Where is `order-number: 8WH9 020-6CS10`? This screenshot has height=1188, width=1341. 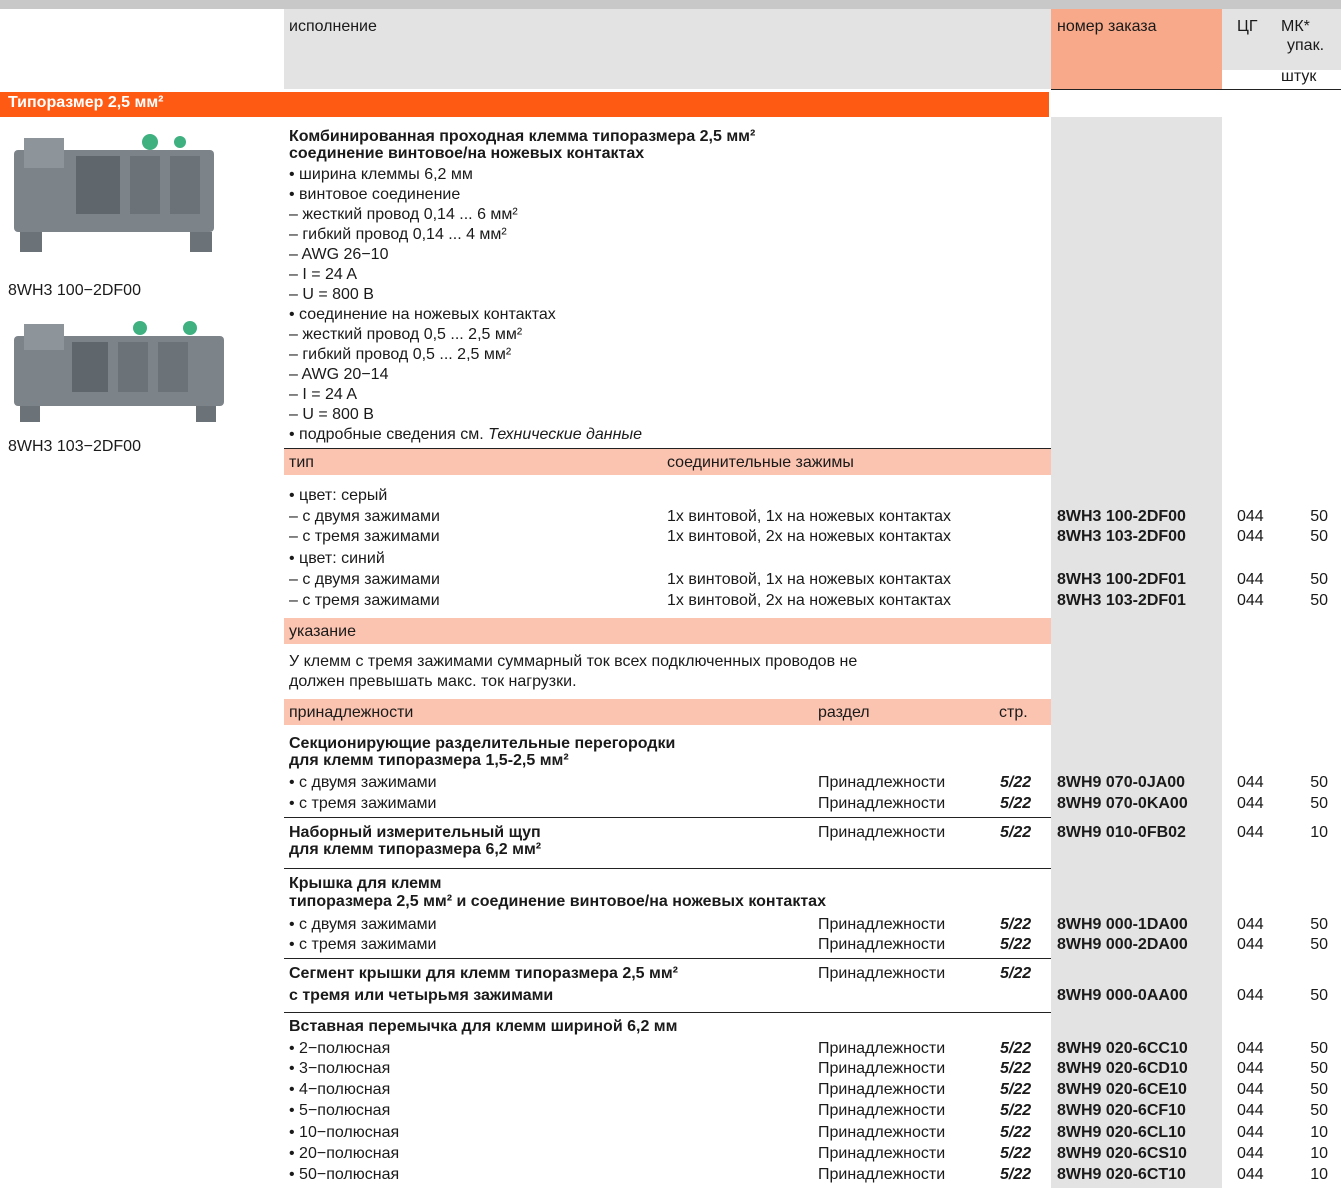 order-number: 8WH9 020-6CS10 is located at coordinates (1122, 1153).